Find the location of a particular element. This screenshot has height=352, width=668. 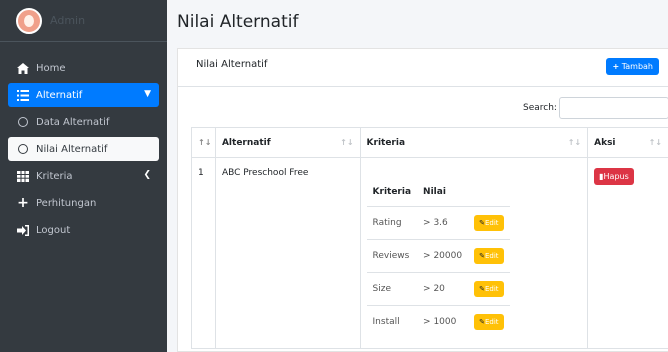

kriteria-value: > 20 is located at coordinates (443, 288).